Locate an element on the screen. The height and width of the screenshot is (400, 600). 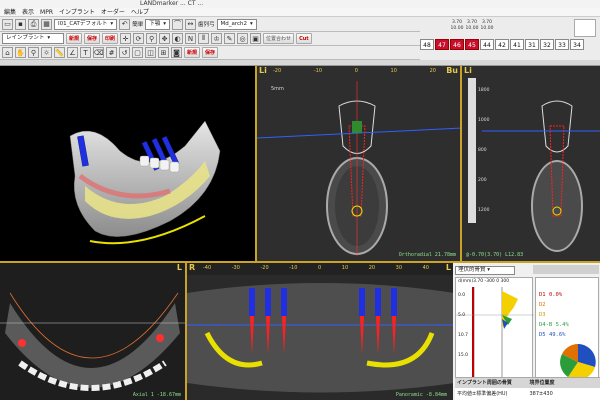
ruler-icon: 📏 is located at coordinates (59, 52).